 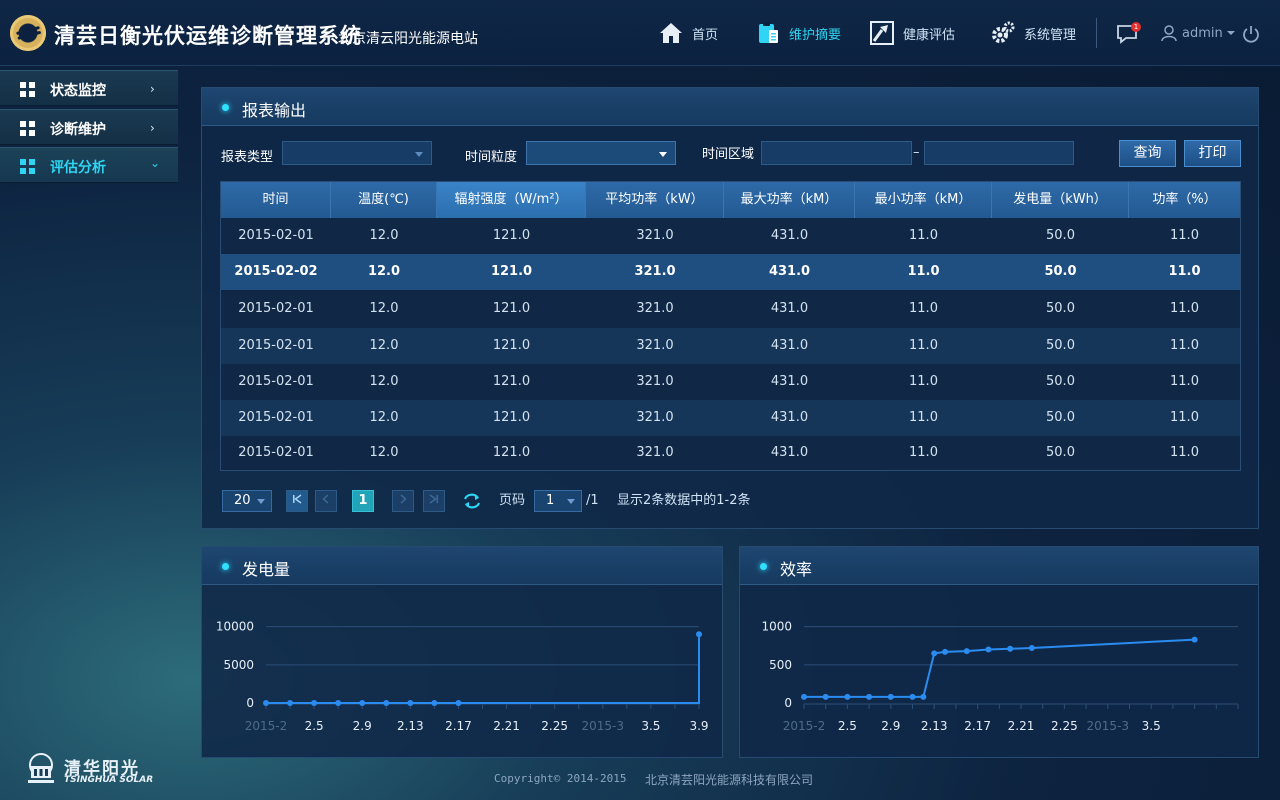 What do you see at coordinates (571, 501) in the screenshot?
I see `caret-down-icon` at bounding box center [571, 501].